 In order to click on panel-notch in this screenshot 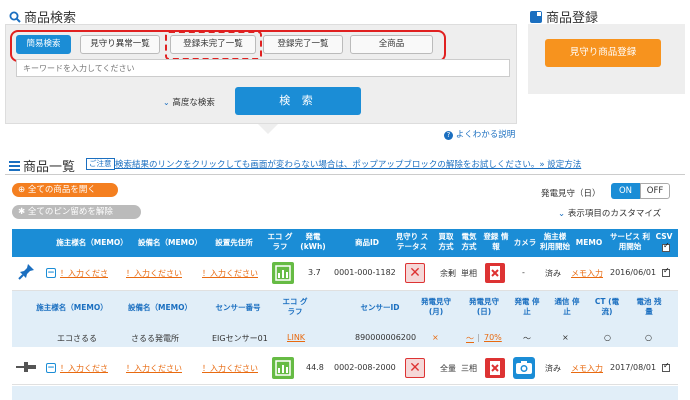, I will do `click(268, 129)`.